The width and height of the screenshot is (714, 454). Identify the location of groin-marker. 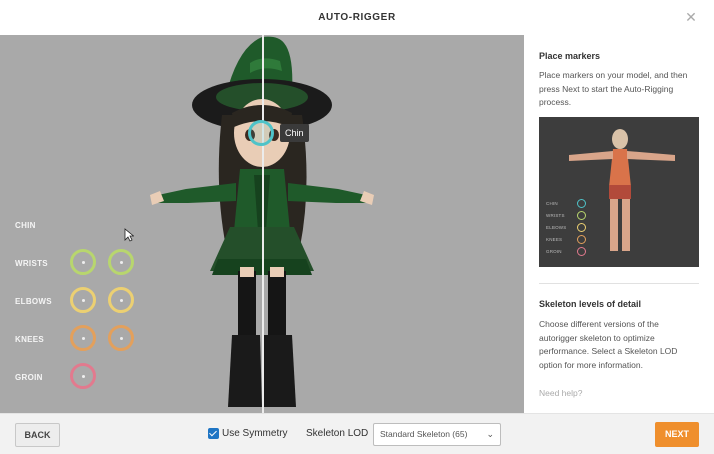
(83, 376).